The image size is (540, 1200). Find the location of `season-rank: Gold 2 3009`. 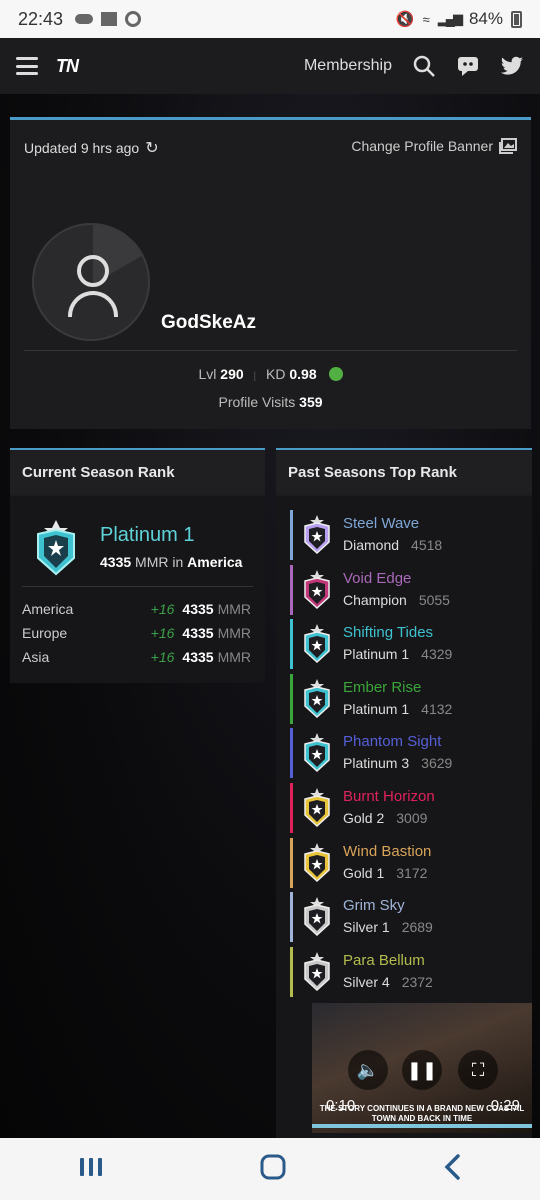

season-rank: Gold 2 3009 is located at coordinates (385, 818).